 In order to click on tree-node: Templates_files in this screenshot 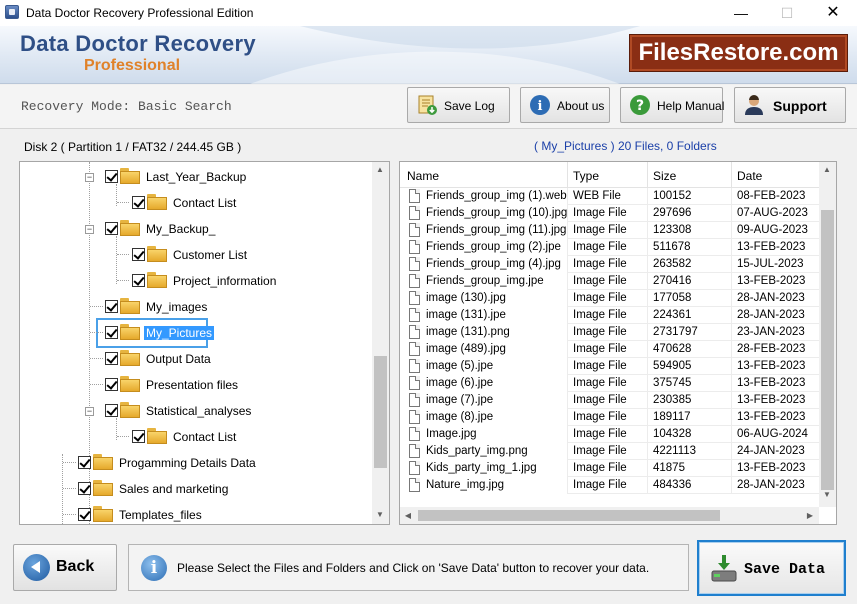, I will do `click(197, 515)`.